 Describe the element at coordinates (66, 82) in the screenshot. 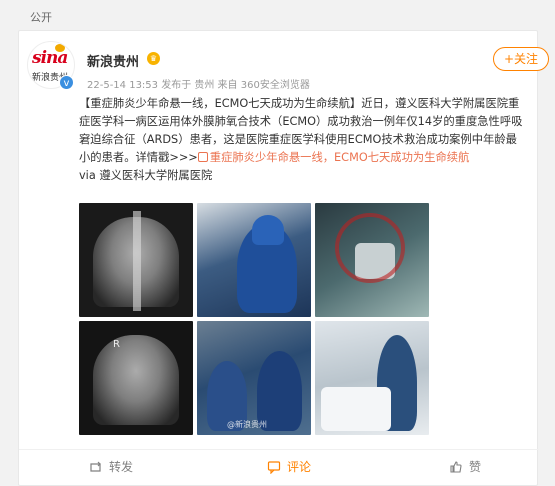

I see `verified-badge-icon: v` at that location.